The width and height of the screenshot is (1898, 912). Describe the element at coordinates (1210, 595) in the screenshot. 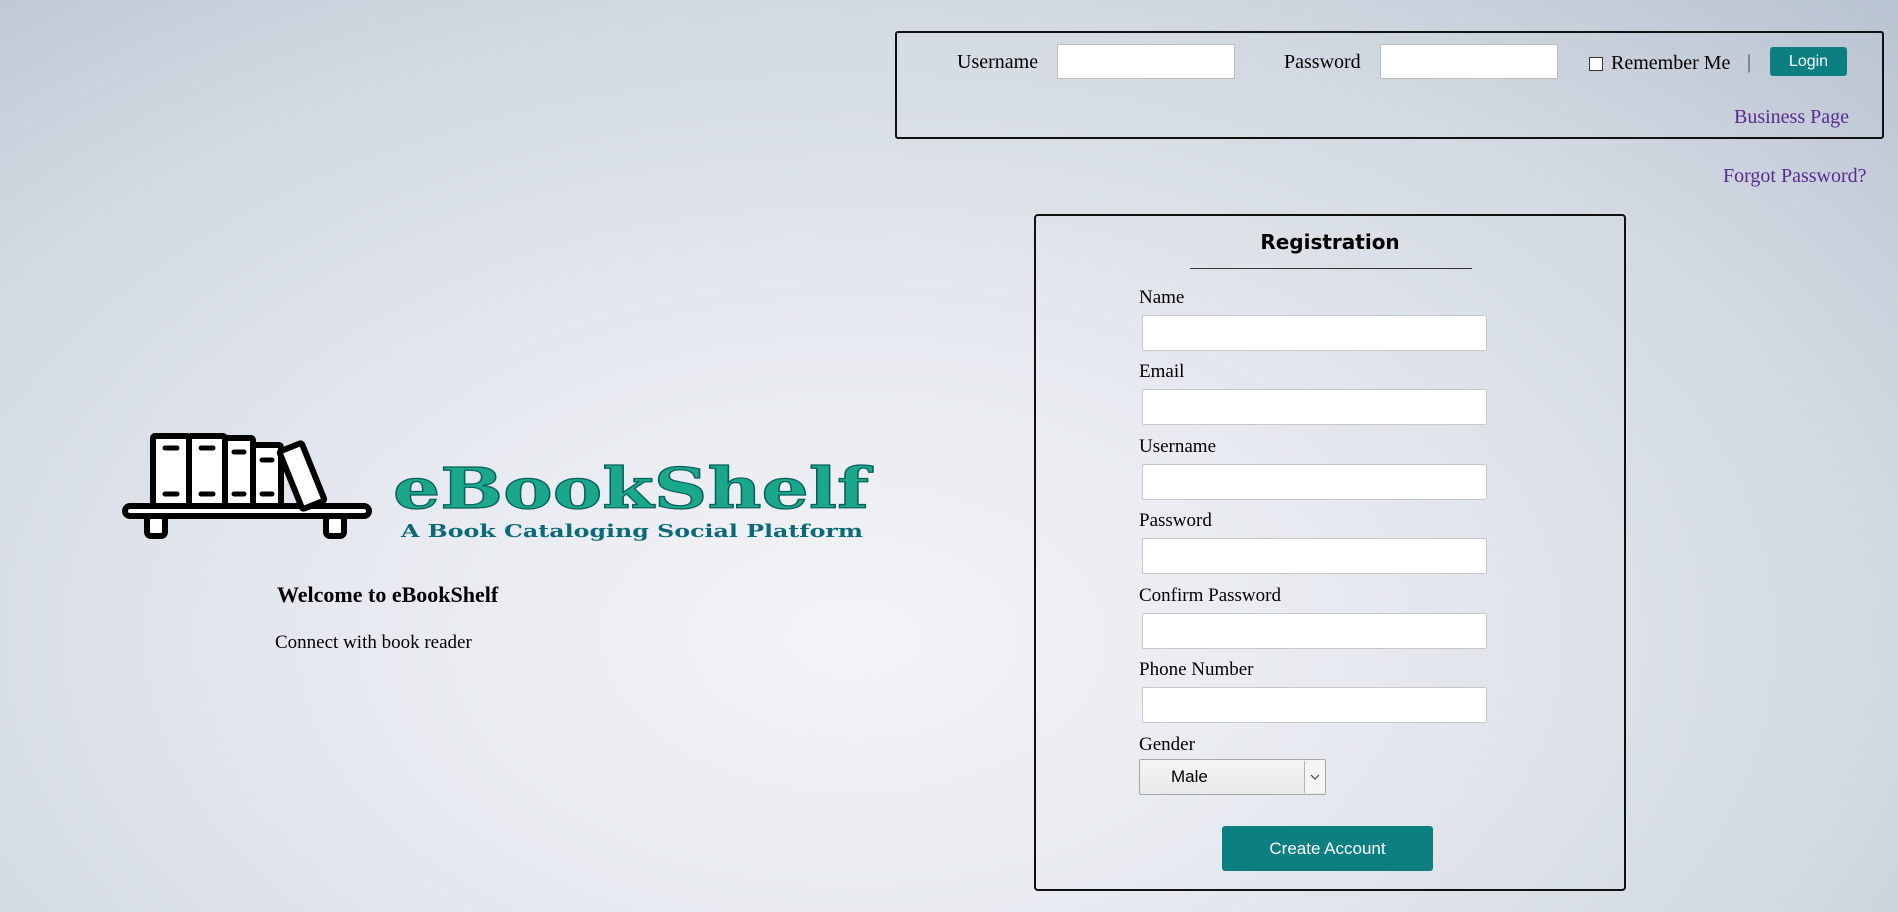

I see `confirm-password-label: Confirm Password` at that location.